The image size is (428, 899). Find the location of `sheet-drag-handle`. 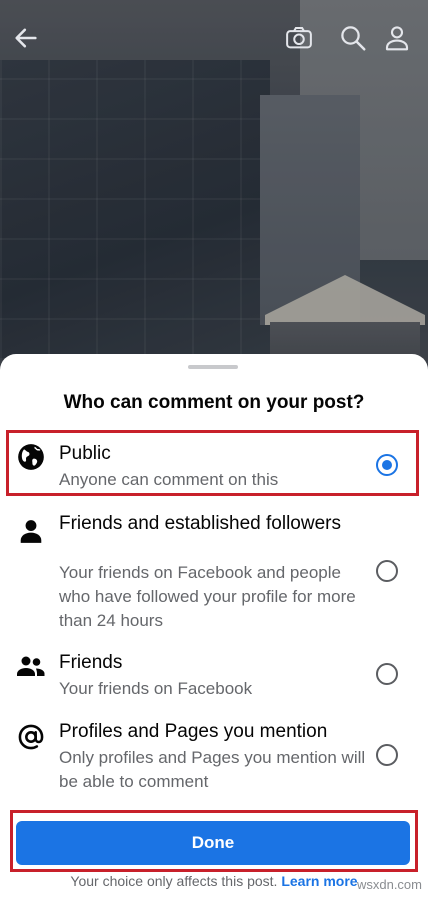

sheet-drag-handle is located at coordinates (213, 367).